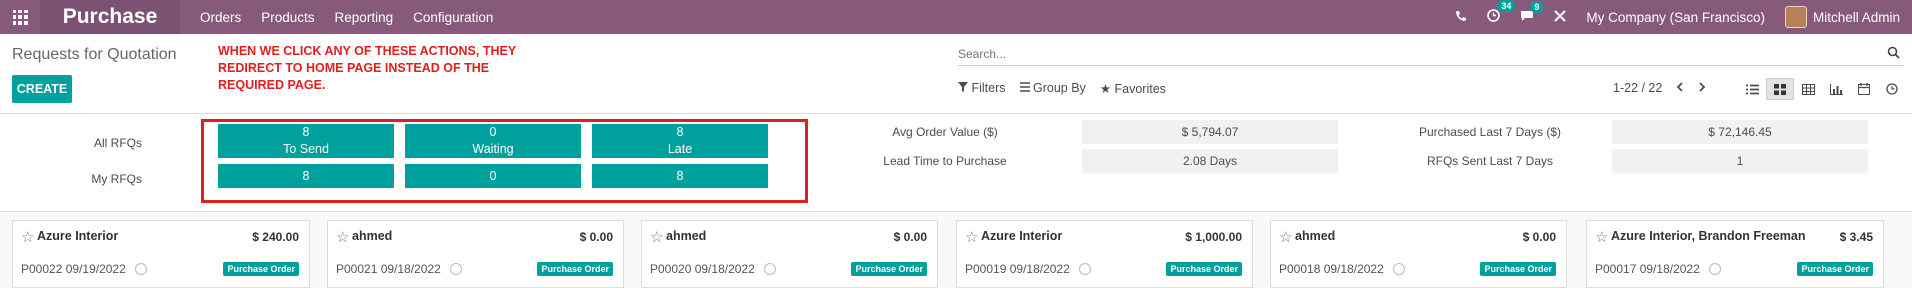 This screenshot has width=1912, height=288. I want to click on stat-value: $ 72,146.45, so click(1740, 132).